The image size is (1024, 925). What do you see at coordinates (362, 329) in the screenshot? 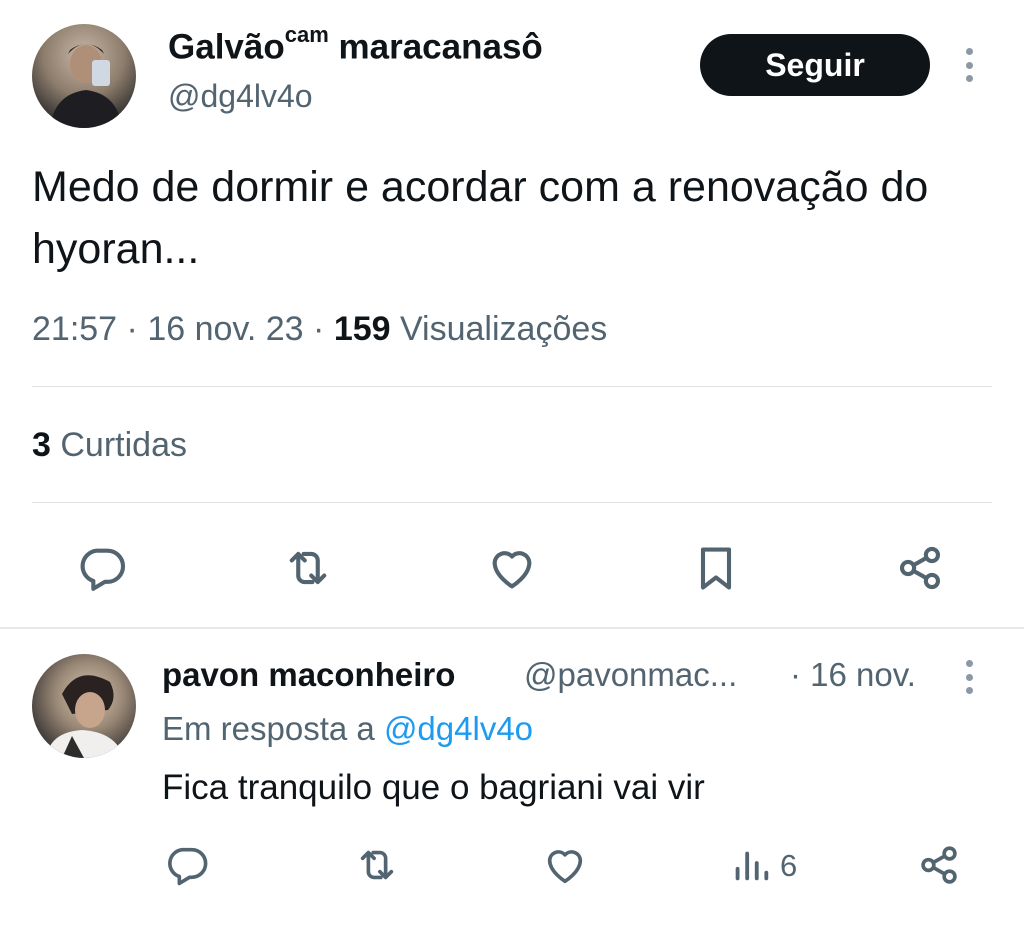
I see `views-count: 159` at bounding box center [362, 329].